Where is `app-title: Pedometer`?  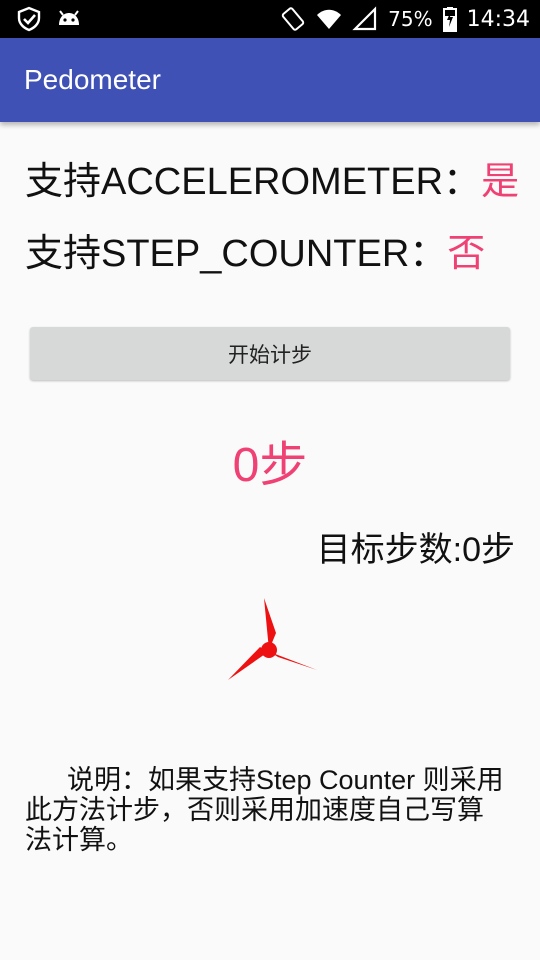 app-title: Pedometer is located at coordinates (92, 79).